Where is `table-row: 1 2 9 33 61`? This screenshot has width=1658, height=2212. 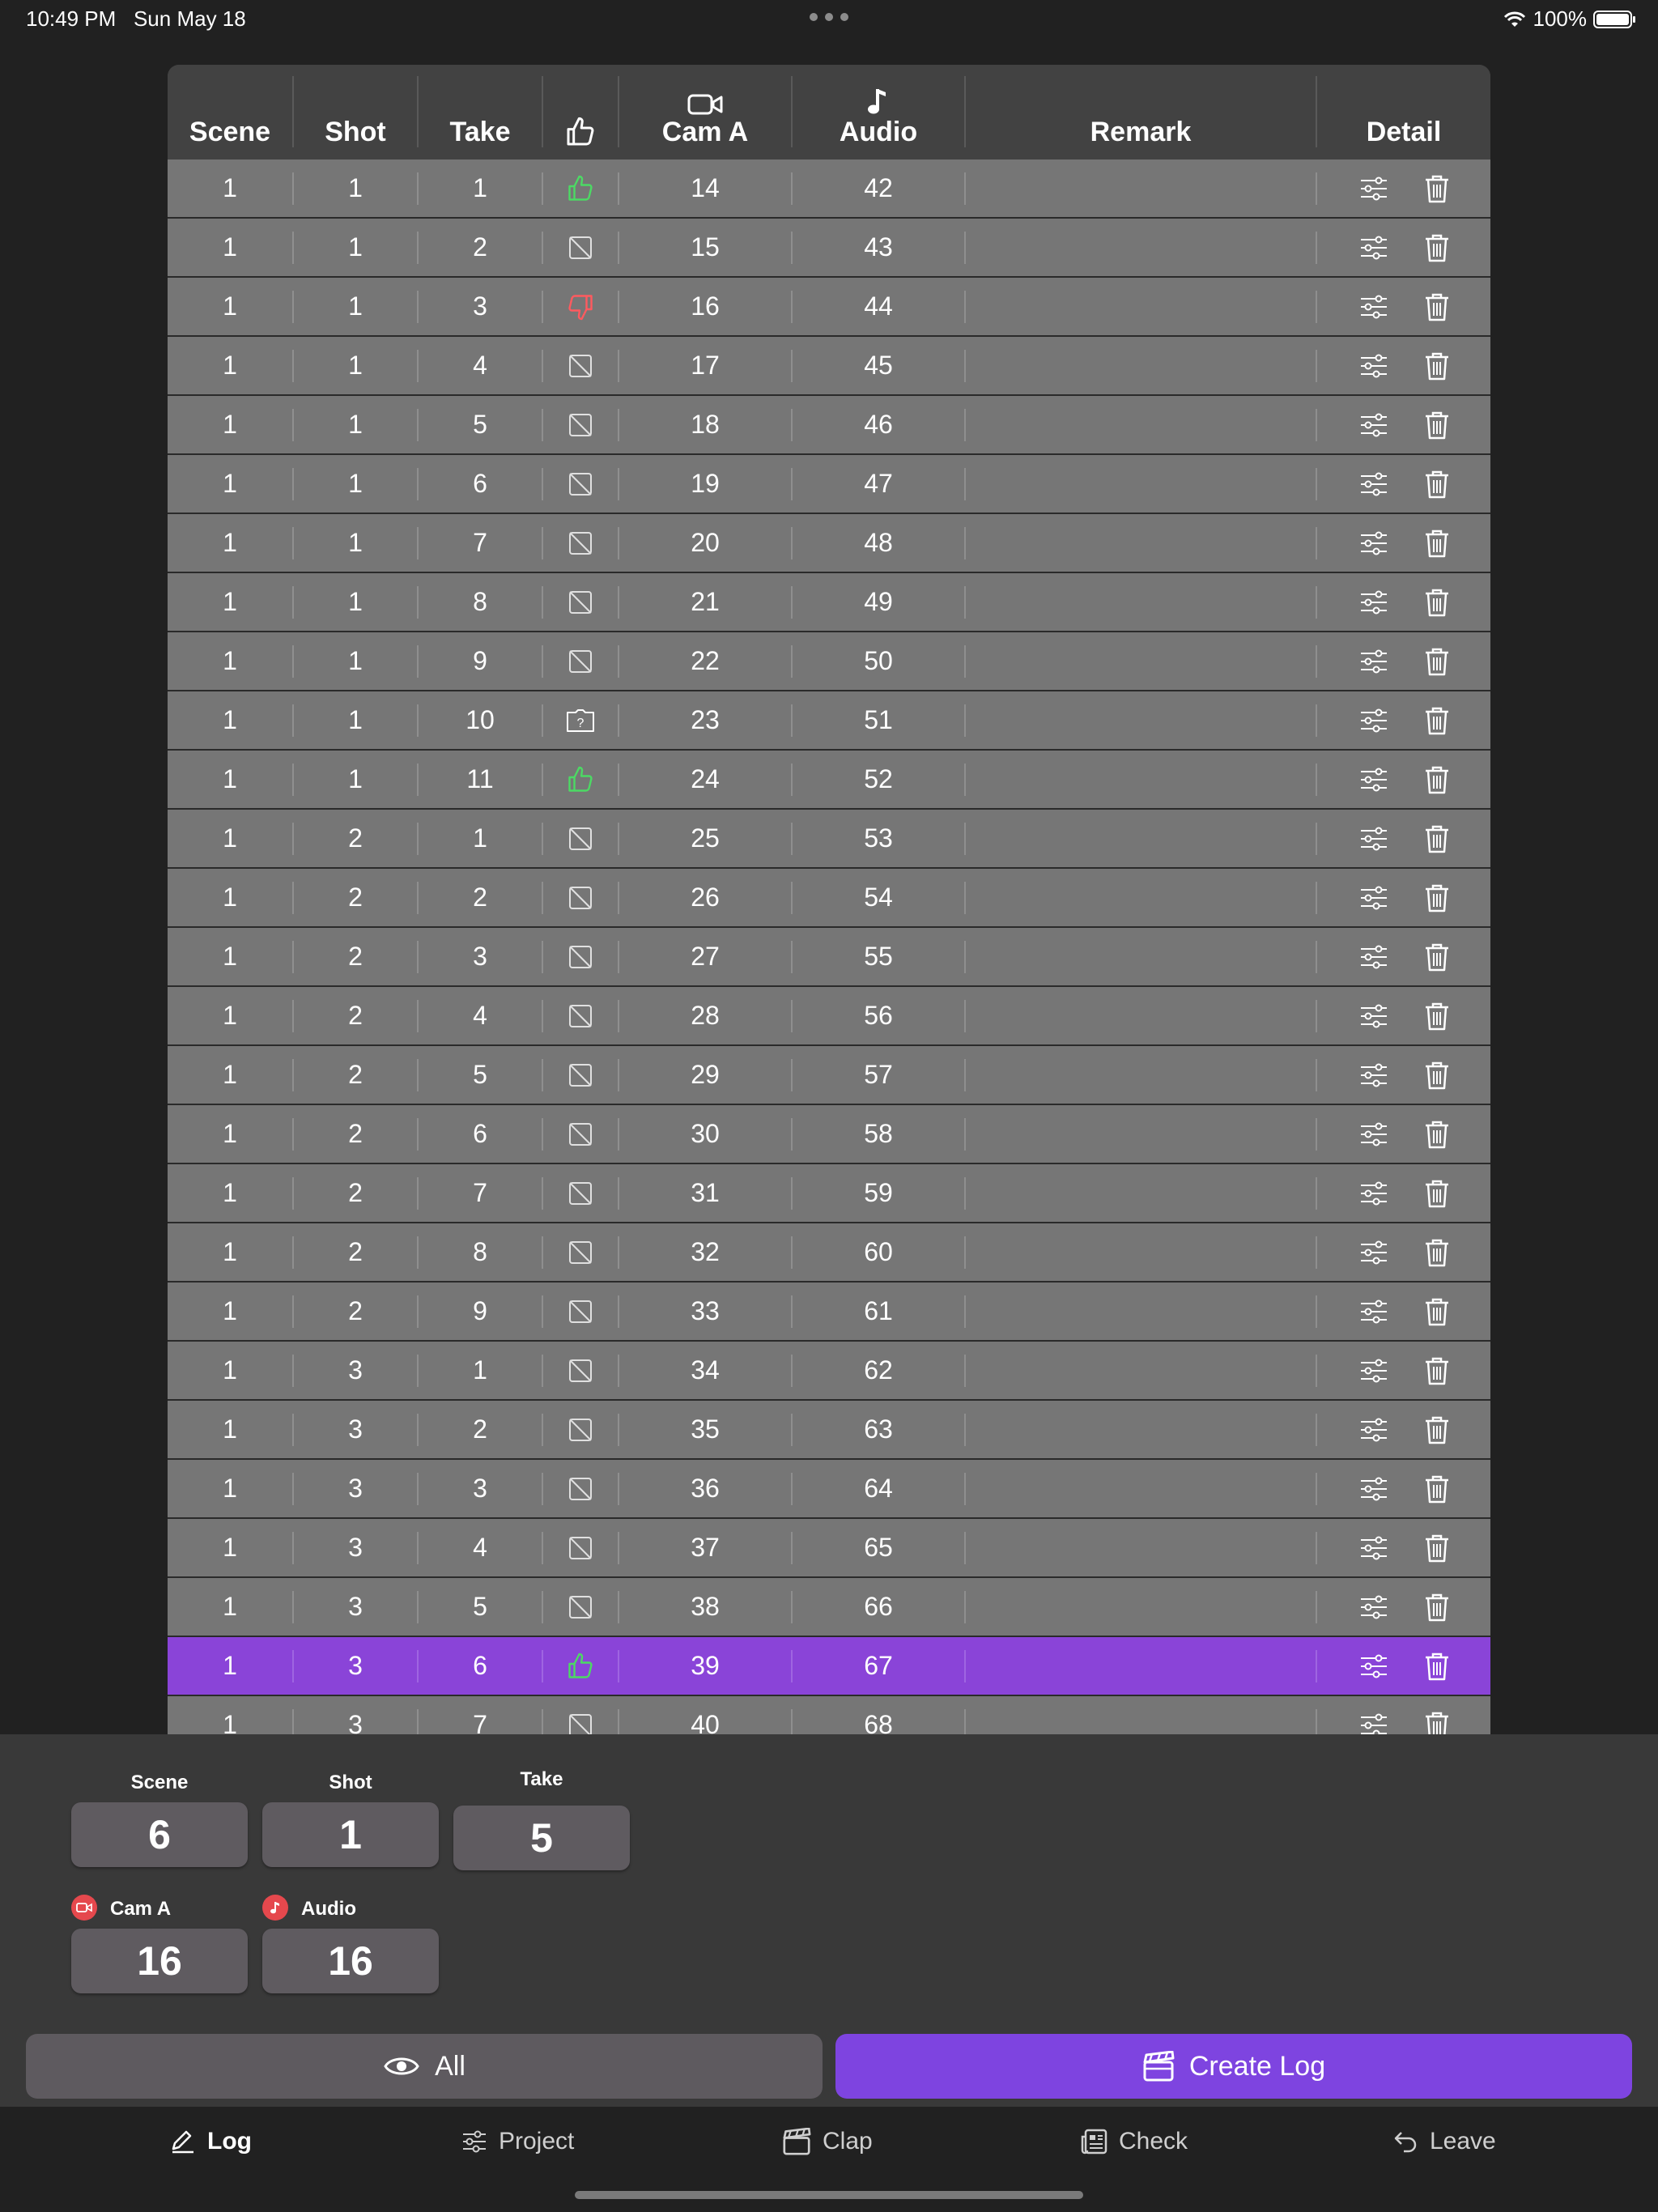 table-row: 1 2 9 33 61 is located at coordinates (829, 1313).